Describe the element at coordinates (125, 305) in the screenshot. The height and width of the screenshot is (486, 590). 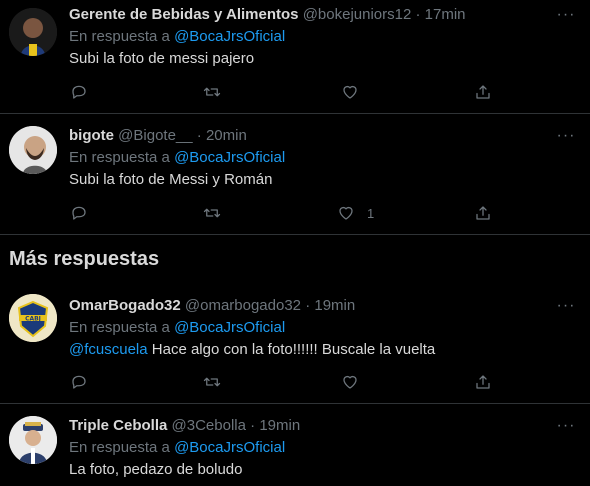
I see `author-name: OmarBogado32` at that location.